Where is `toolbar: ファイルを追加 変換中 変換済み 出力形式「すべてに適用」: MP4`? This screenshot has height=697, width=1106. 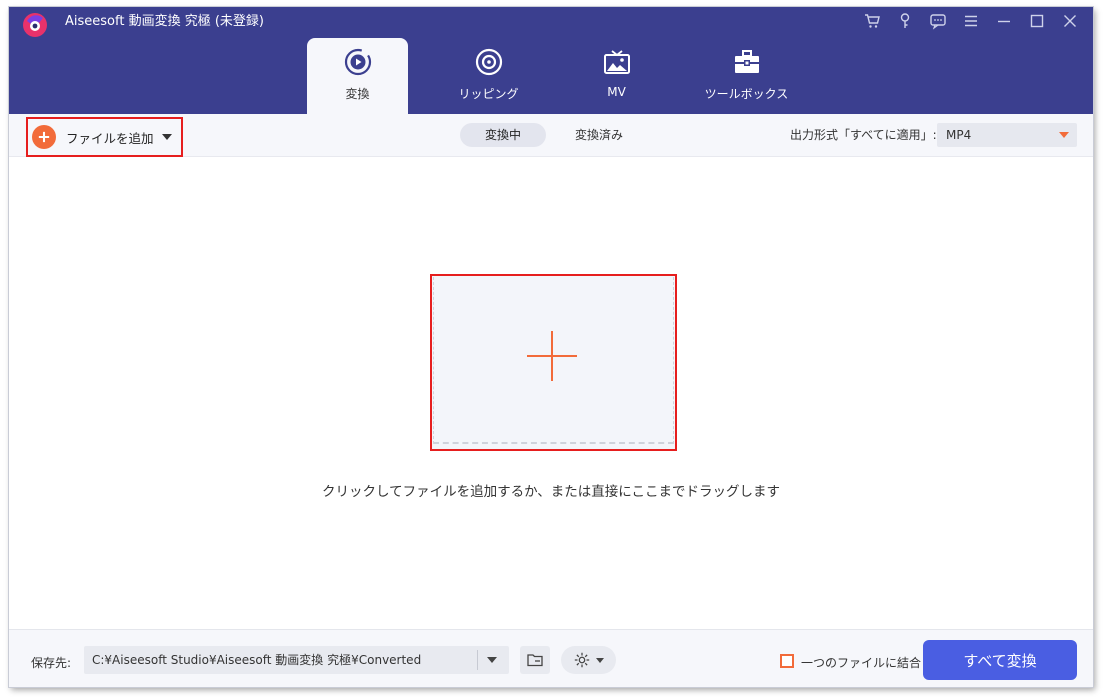
toolbar: ファイルを追加 変換中 変換済み 出力形式「すべてに適用」: MP4 is located at coordinates (551, 135).